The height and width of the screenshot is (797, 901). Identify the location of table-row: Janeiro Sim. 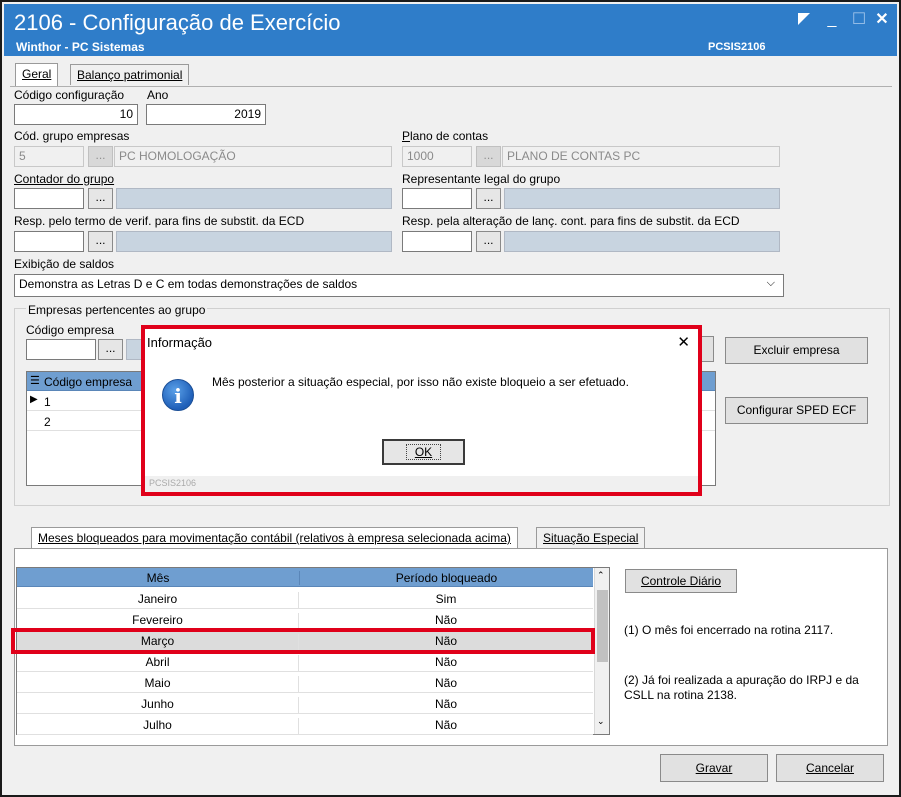
(305, 598).